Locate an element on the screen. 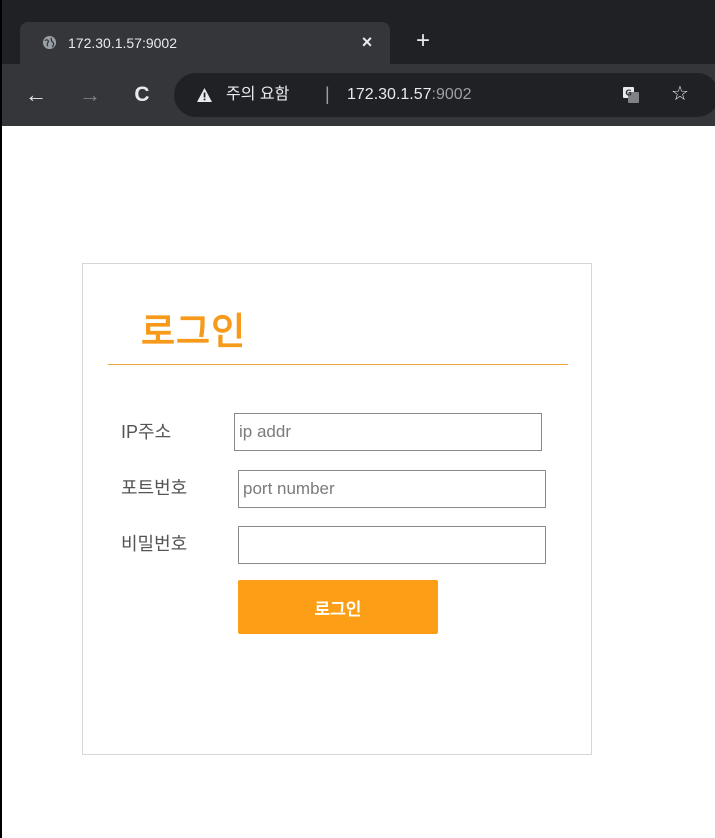 This screenshot has width=715, height=838. reload-icon: C is located at coordinates (142, 95).